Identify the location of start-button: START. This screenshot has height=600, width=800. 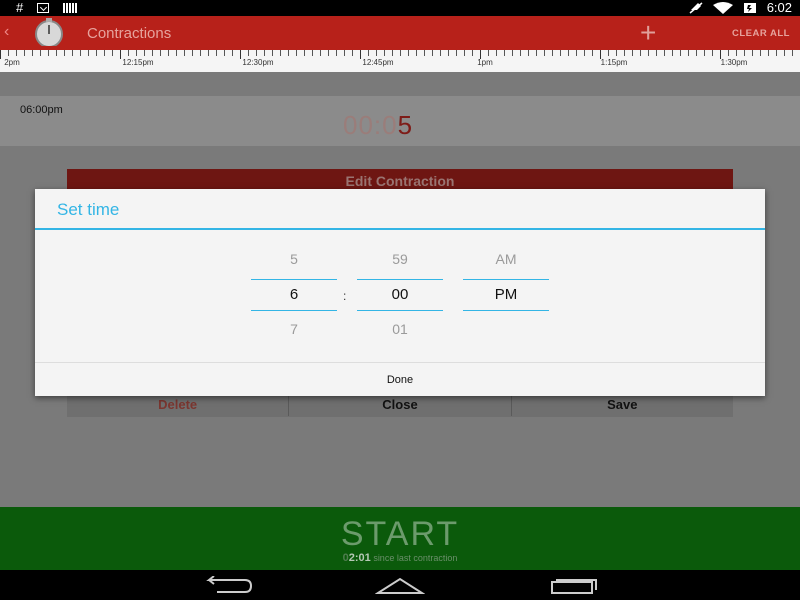
(400, 534).